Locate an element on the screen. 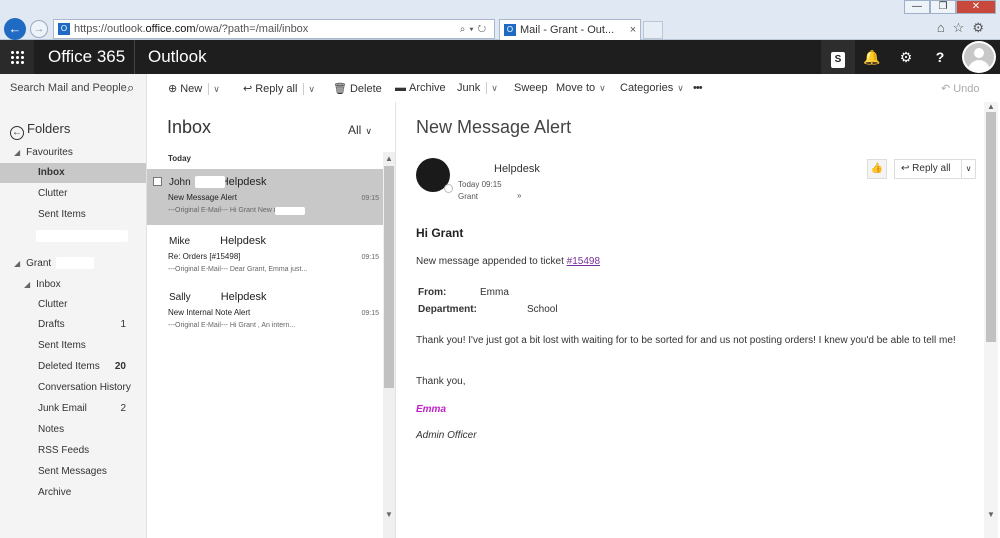  skype-button: S is located at coordinates (838, 57).